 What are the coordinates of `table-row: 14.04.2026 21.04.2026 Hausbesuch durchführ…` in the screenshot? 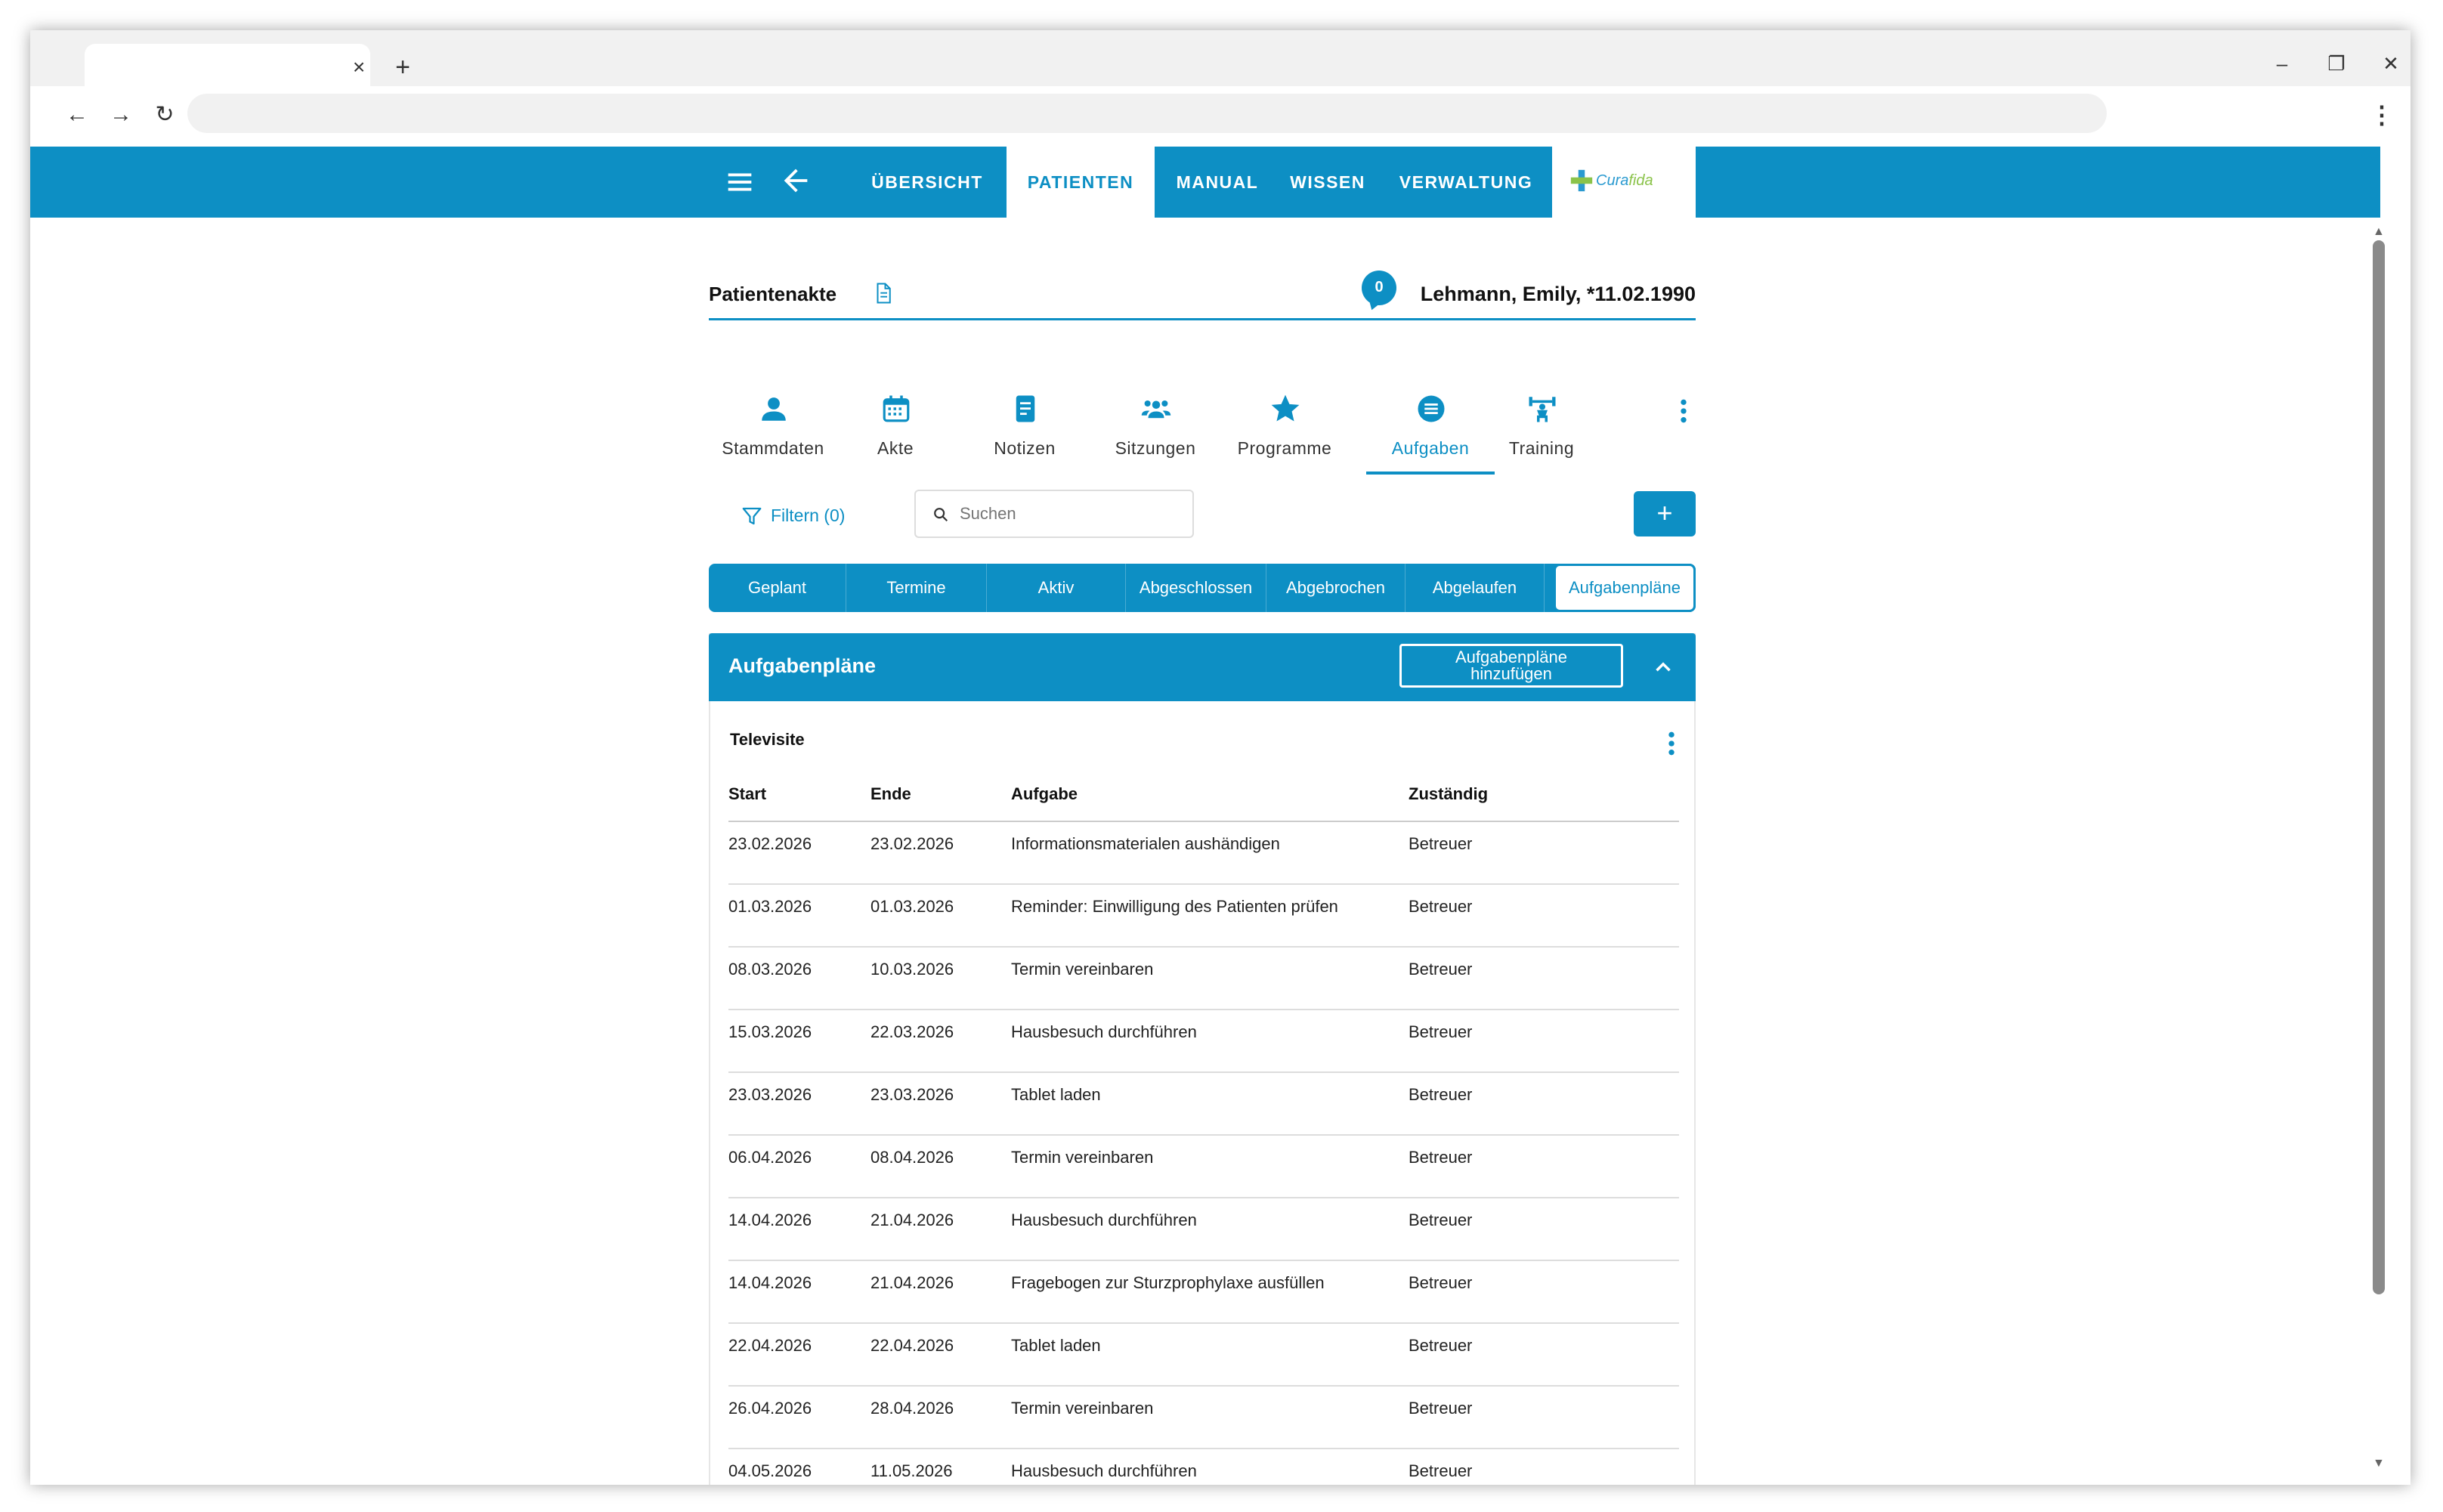 It's located at (1203, 1229).